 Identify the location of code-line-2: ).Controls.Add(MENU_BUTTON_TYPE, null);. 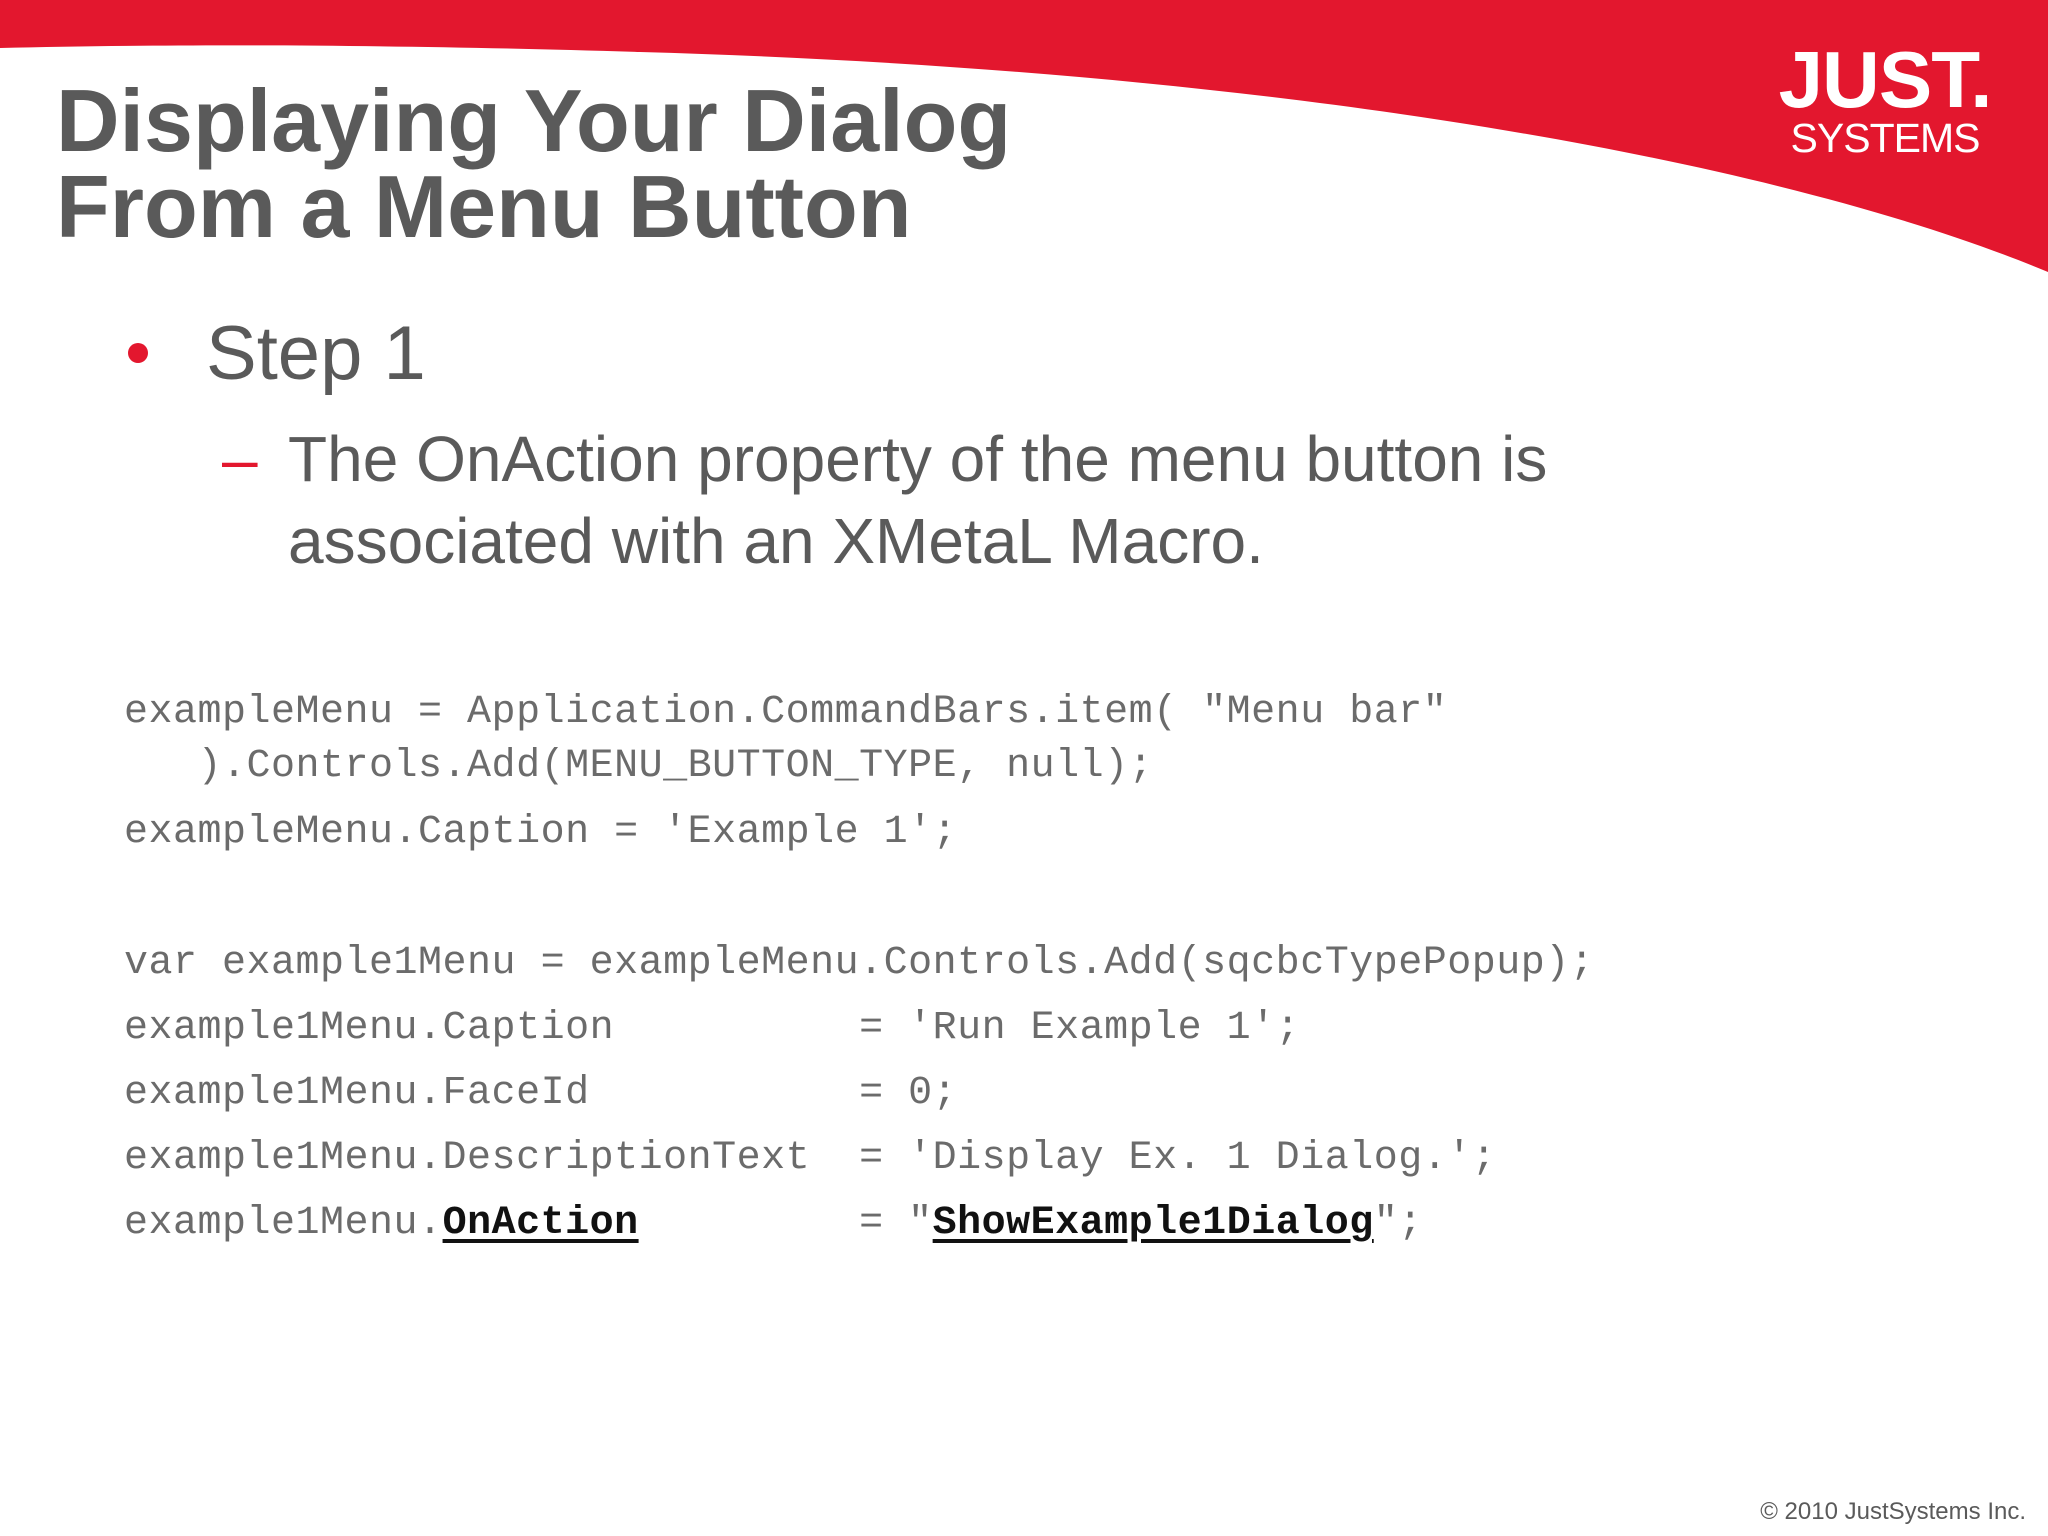
(639, 766).